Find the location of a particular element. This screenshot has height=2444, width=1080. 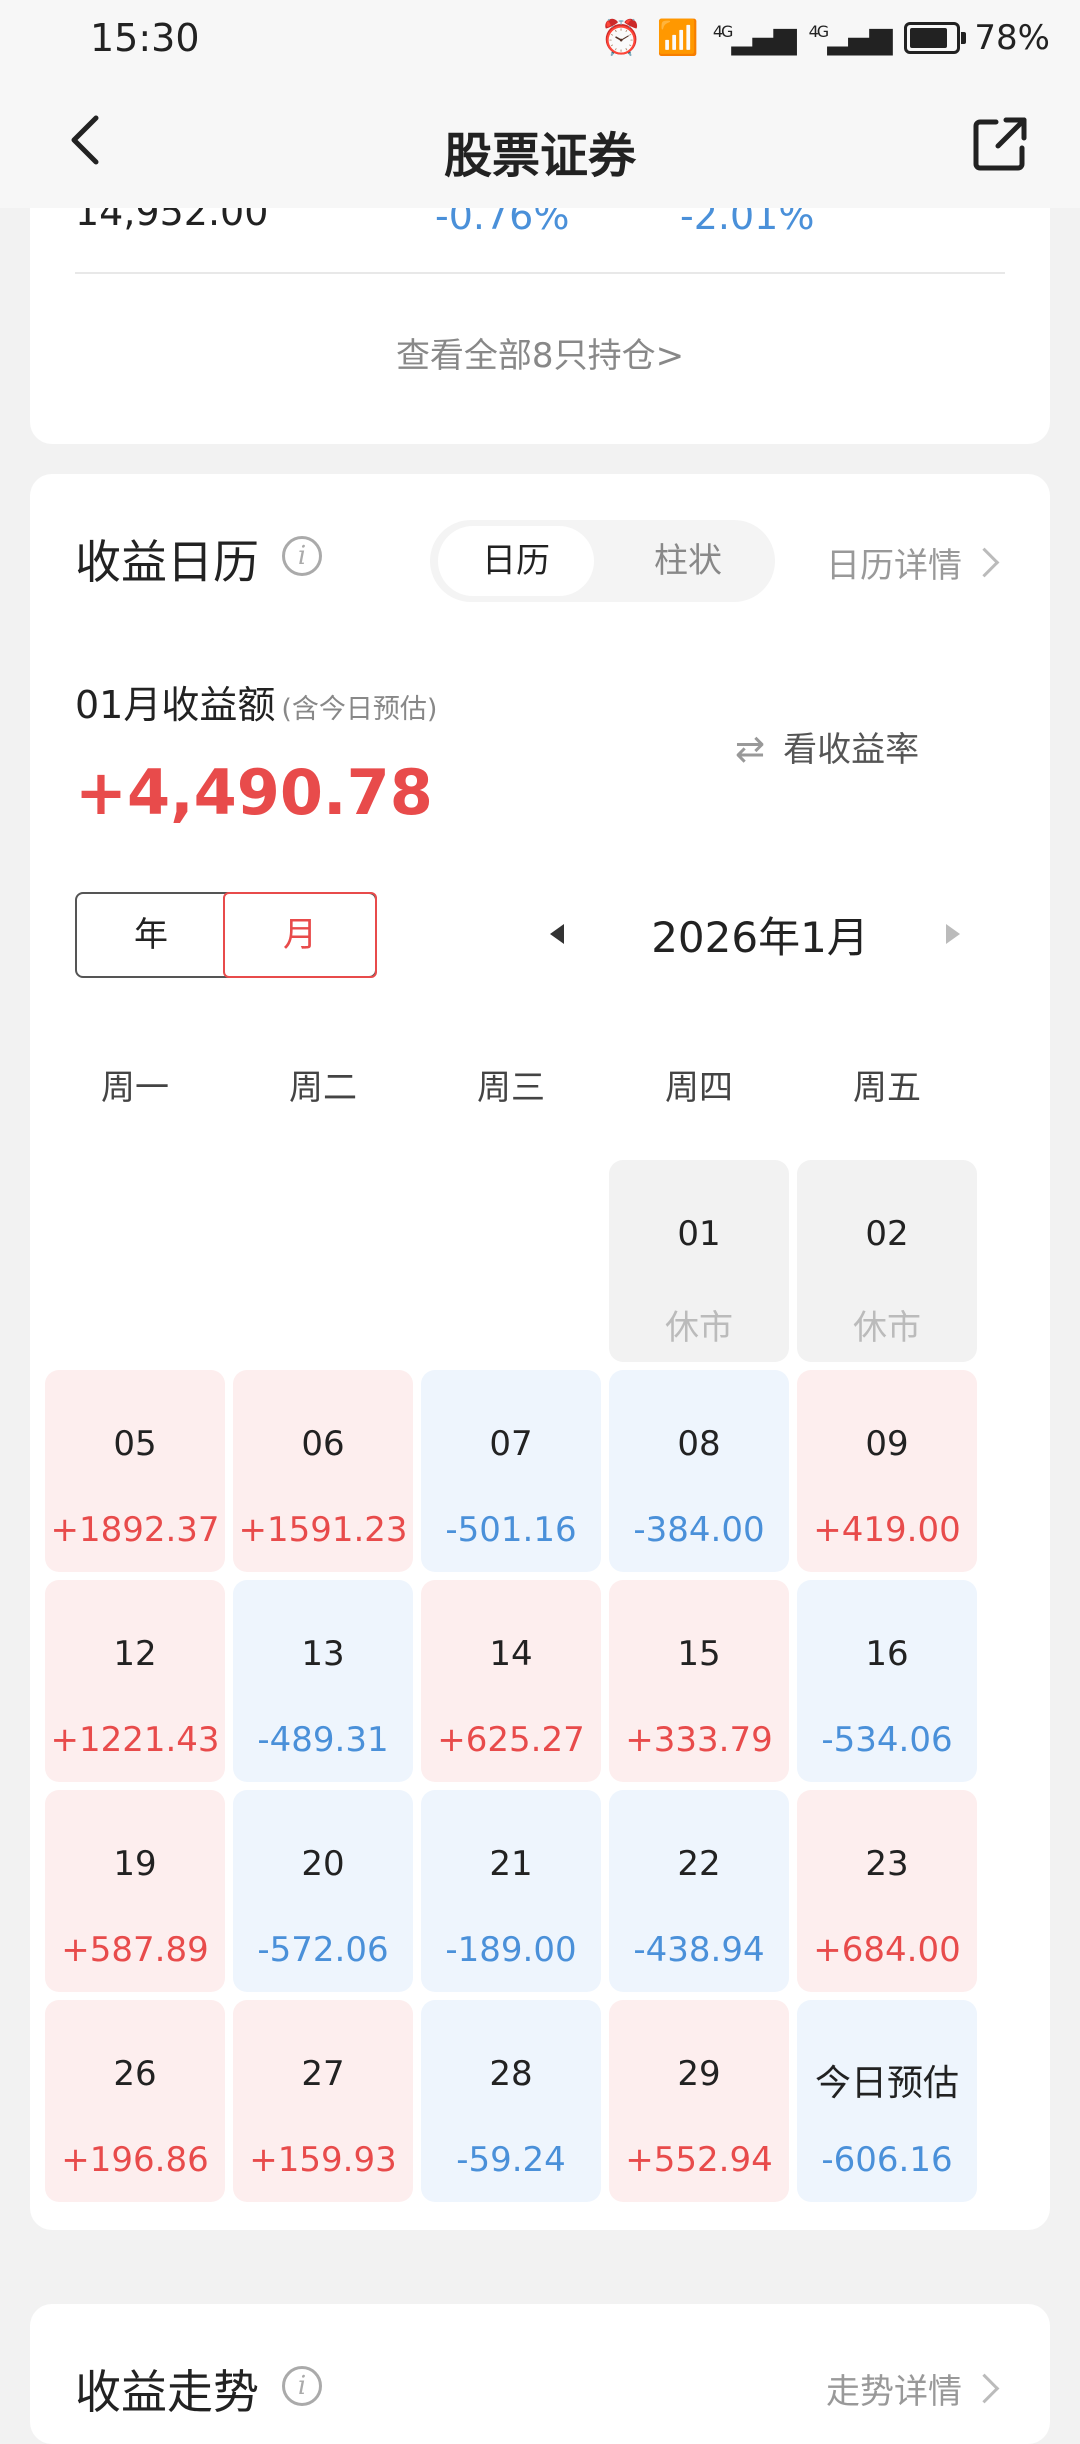

day-number: 20 is located at coordinates (323, 1864).